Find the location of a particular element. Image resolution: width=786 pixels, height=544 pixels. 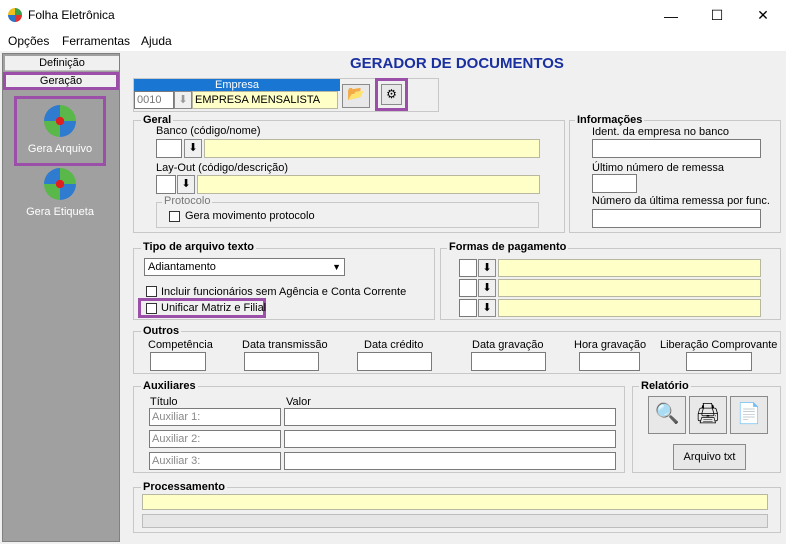

ident-field is located at coordinates (676, 148).